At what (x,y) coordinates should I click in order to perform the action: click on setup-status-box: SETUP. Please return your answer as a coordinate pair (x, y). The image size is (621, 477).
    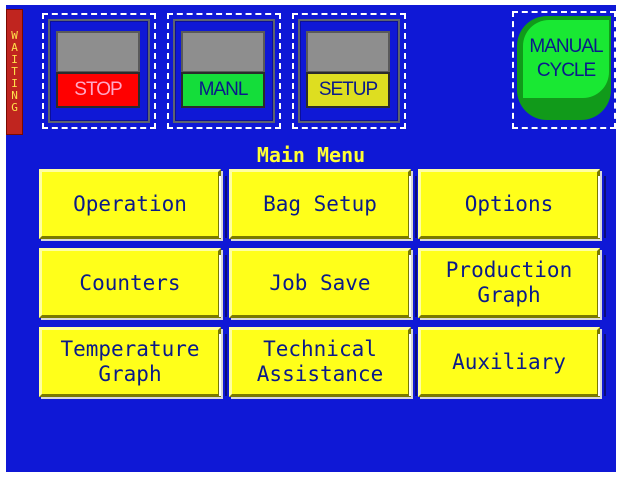
    Looking at the image, I should click on (349, 71).